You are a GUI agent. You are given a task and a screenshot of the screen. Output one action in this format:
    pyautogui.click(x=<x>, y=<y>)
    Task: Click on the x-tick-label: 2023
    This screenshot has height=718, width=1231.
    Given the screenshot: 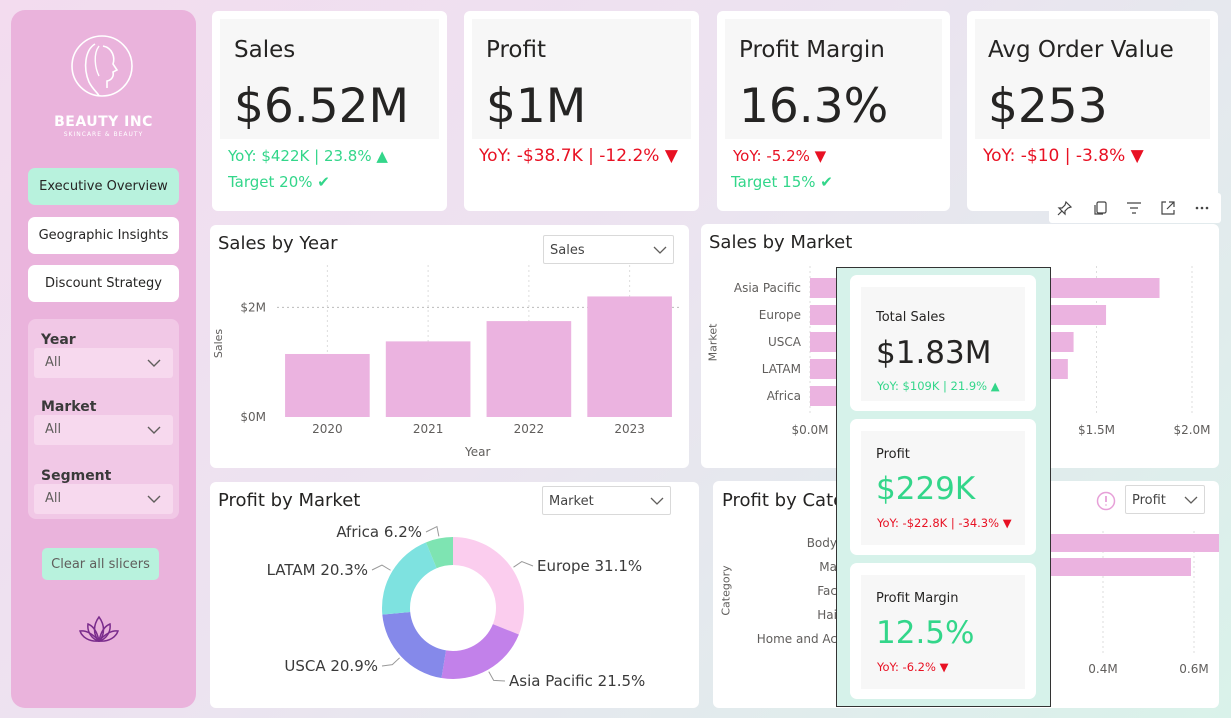 What is the action you would take?
    pyautogui.click(x=629, y=429)
    